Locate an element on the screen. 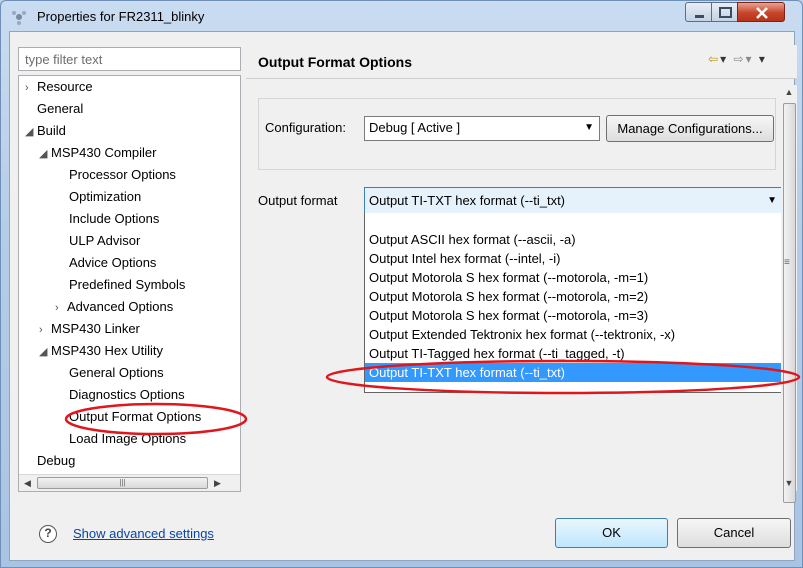 The height and width of the screenshot is (568, 803). tree-item-label: ULP Advisor is located at coordinates (105, 240).